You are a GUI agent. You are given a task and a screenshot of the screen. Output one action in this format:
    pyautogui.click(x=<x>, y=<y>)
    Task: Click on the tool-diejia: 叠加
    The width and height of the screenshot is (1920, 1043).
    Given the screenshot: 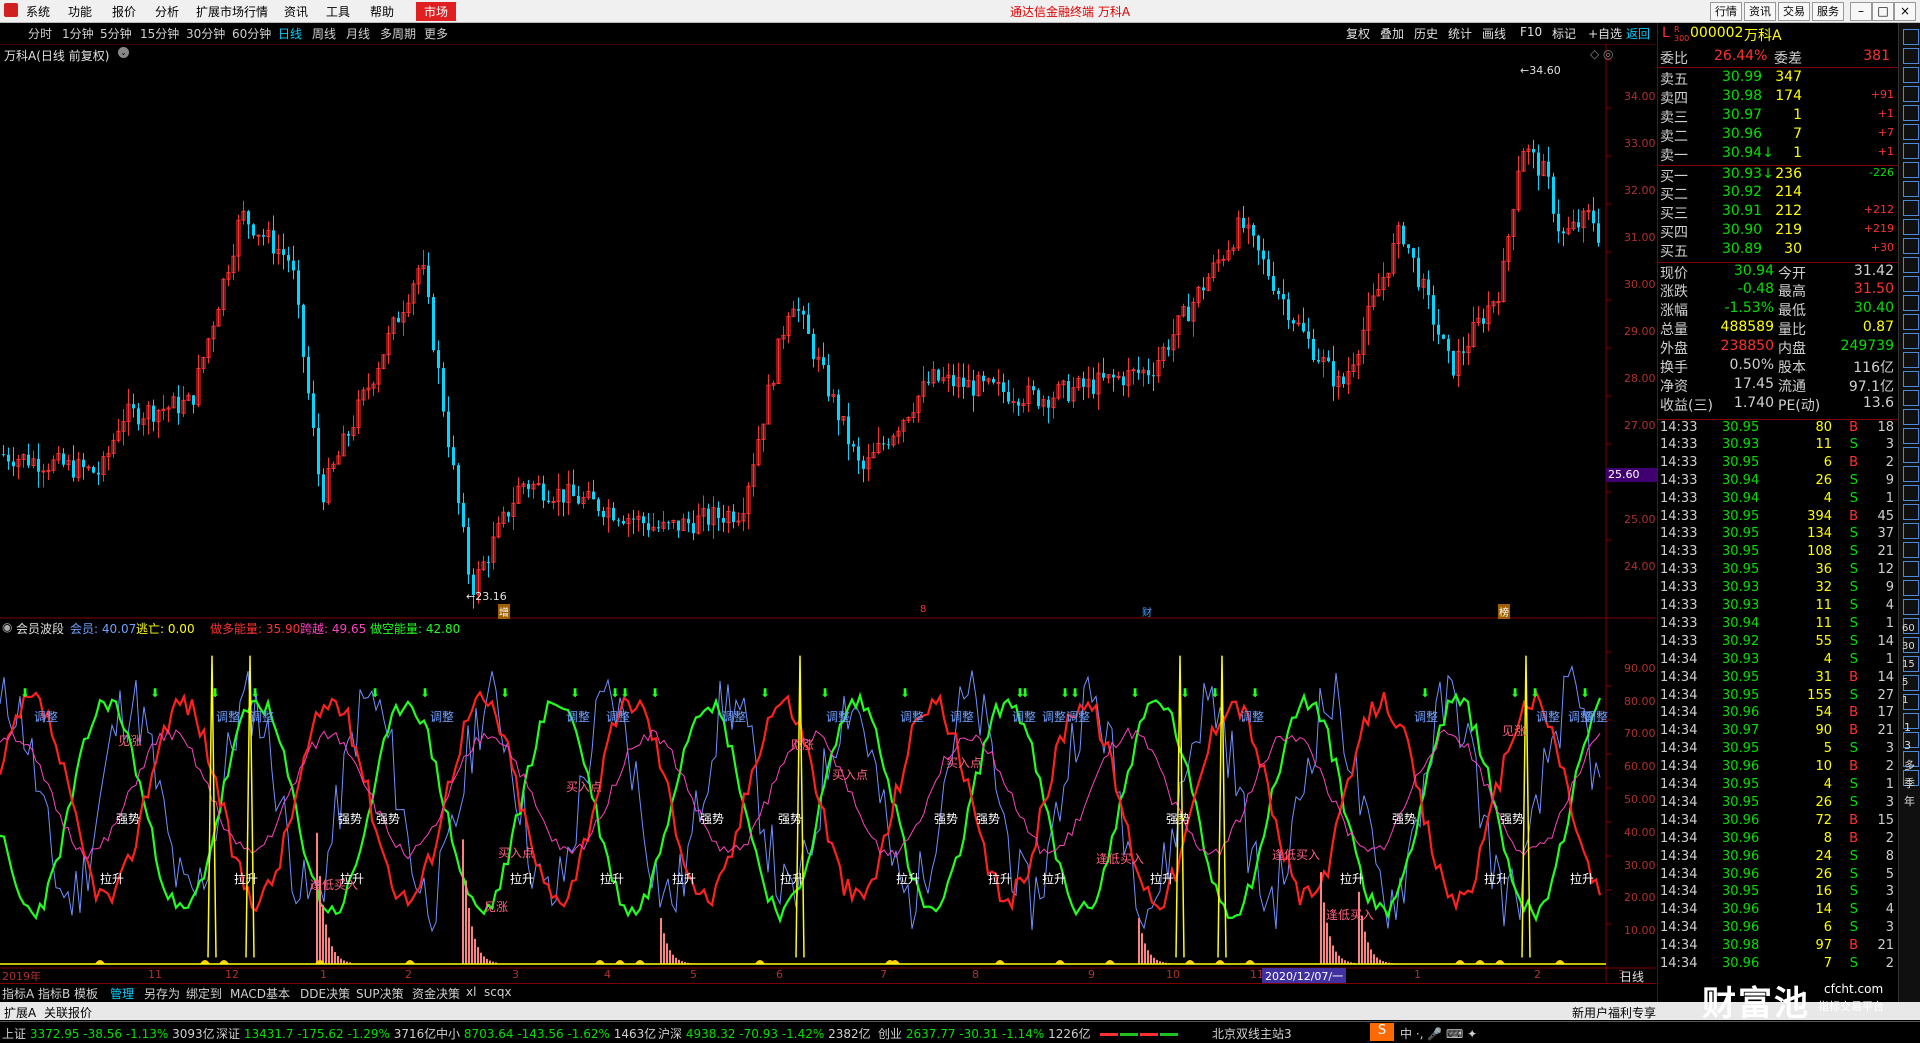 What is the action you would take?
    pyautogui.click(x=1392, y=33)
    